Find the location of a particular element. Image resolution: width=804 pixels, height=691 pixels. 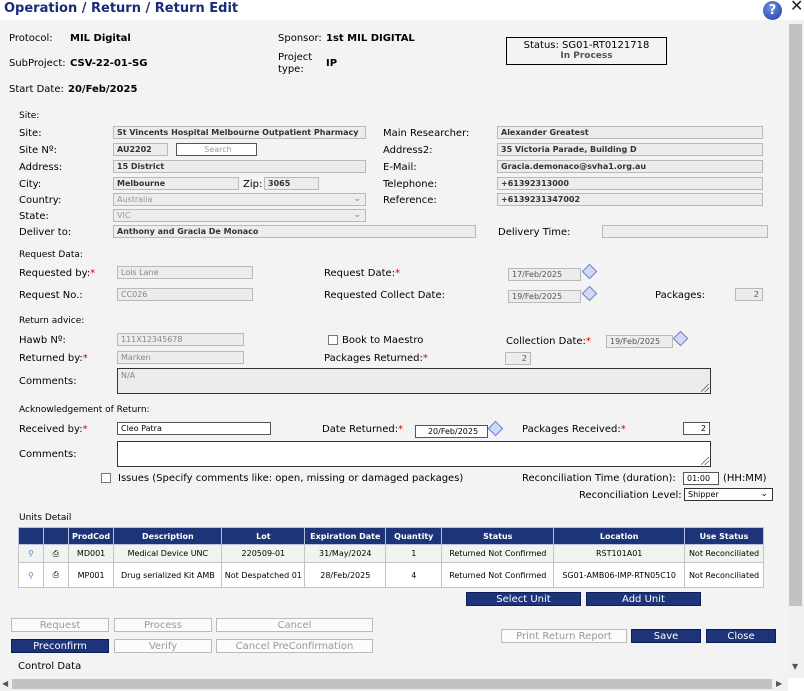

return-comments-label: Comments: is located at coordinates (48, 381).